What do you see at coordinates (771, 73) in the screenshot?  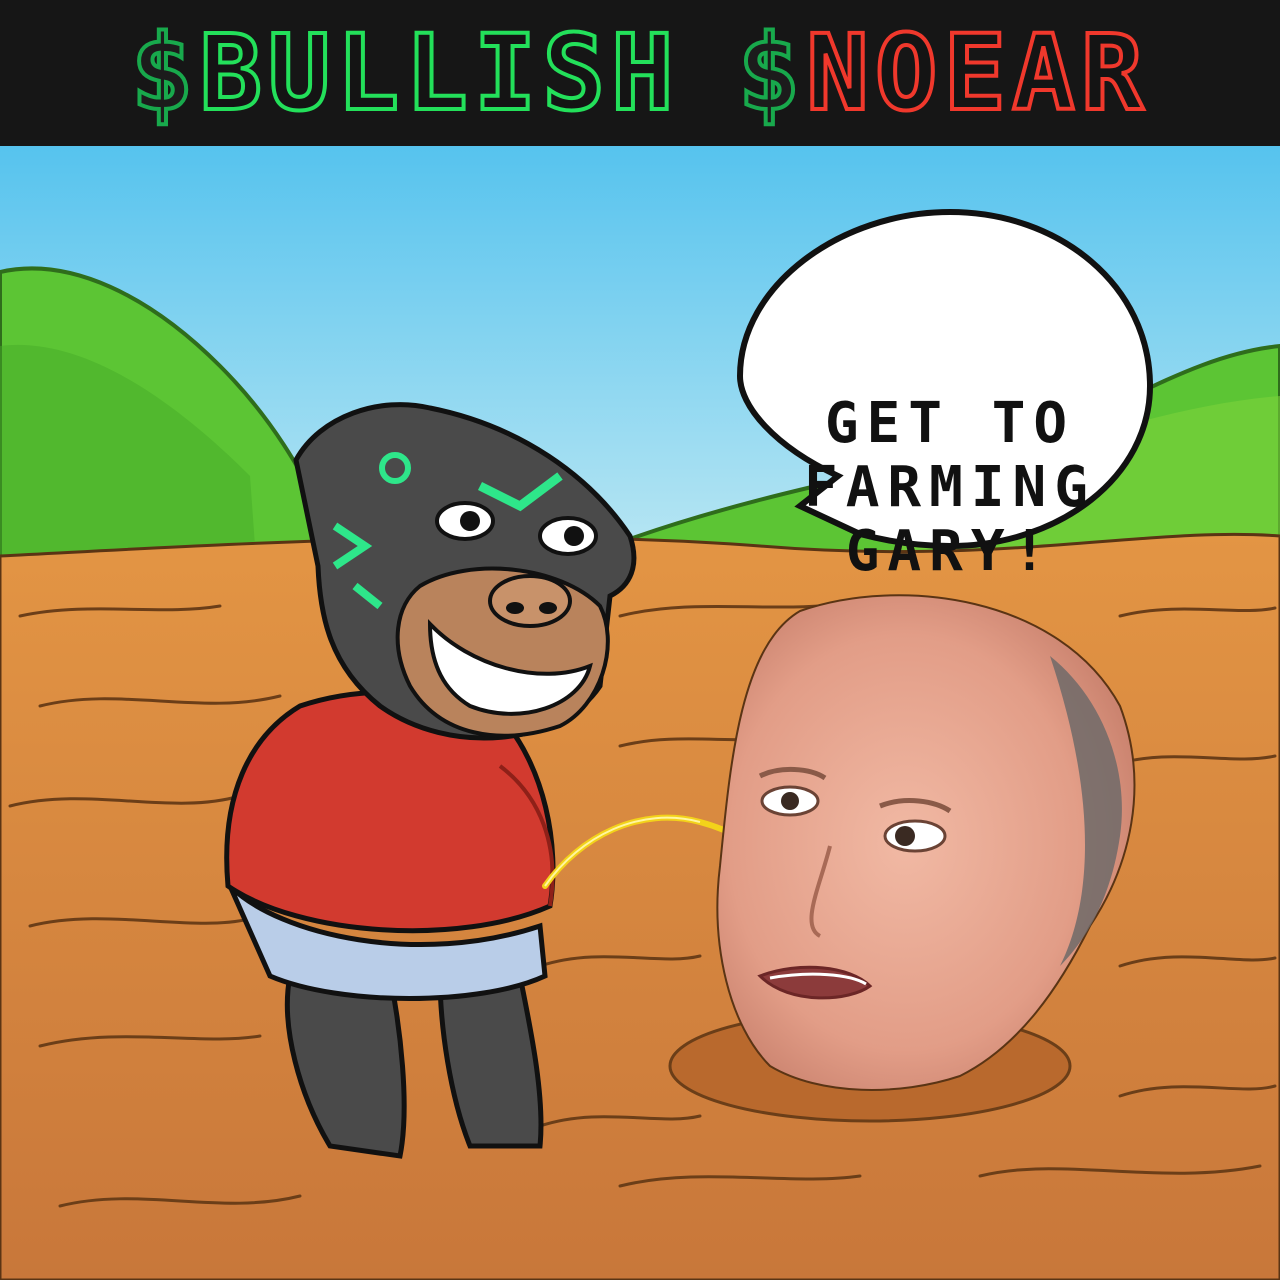 I see `bear-dollar-sign: $` at bounding box center [771, 73].